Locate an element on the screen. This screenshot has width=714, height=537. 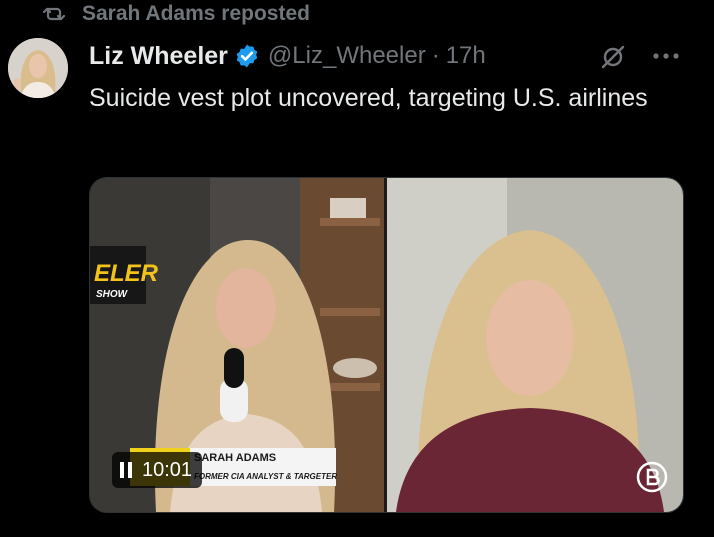
post-time: 17h is located at coordinates (466, 56).